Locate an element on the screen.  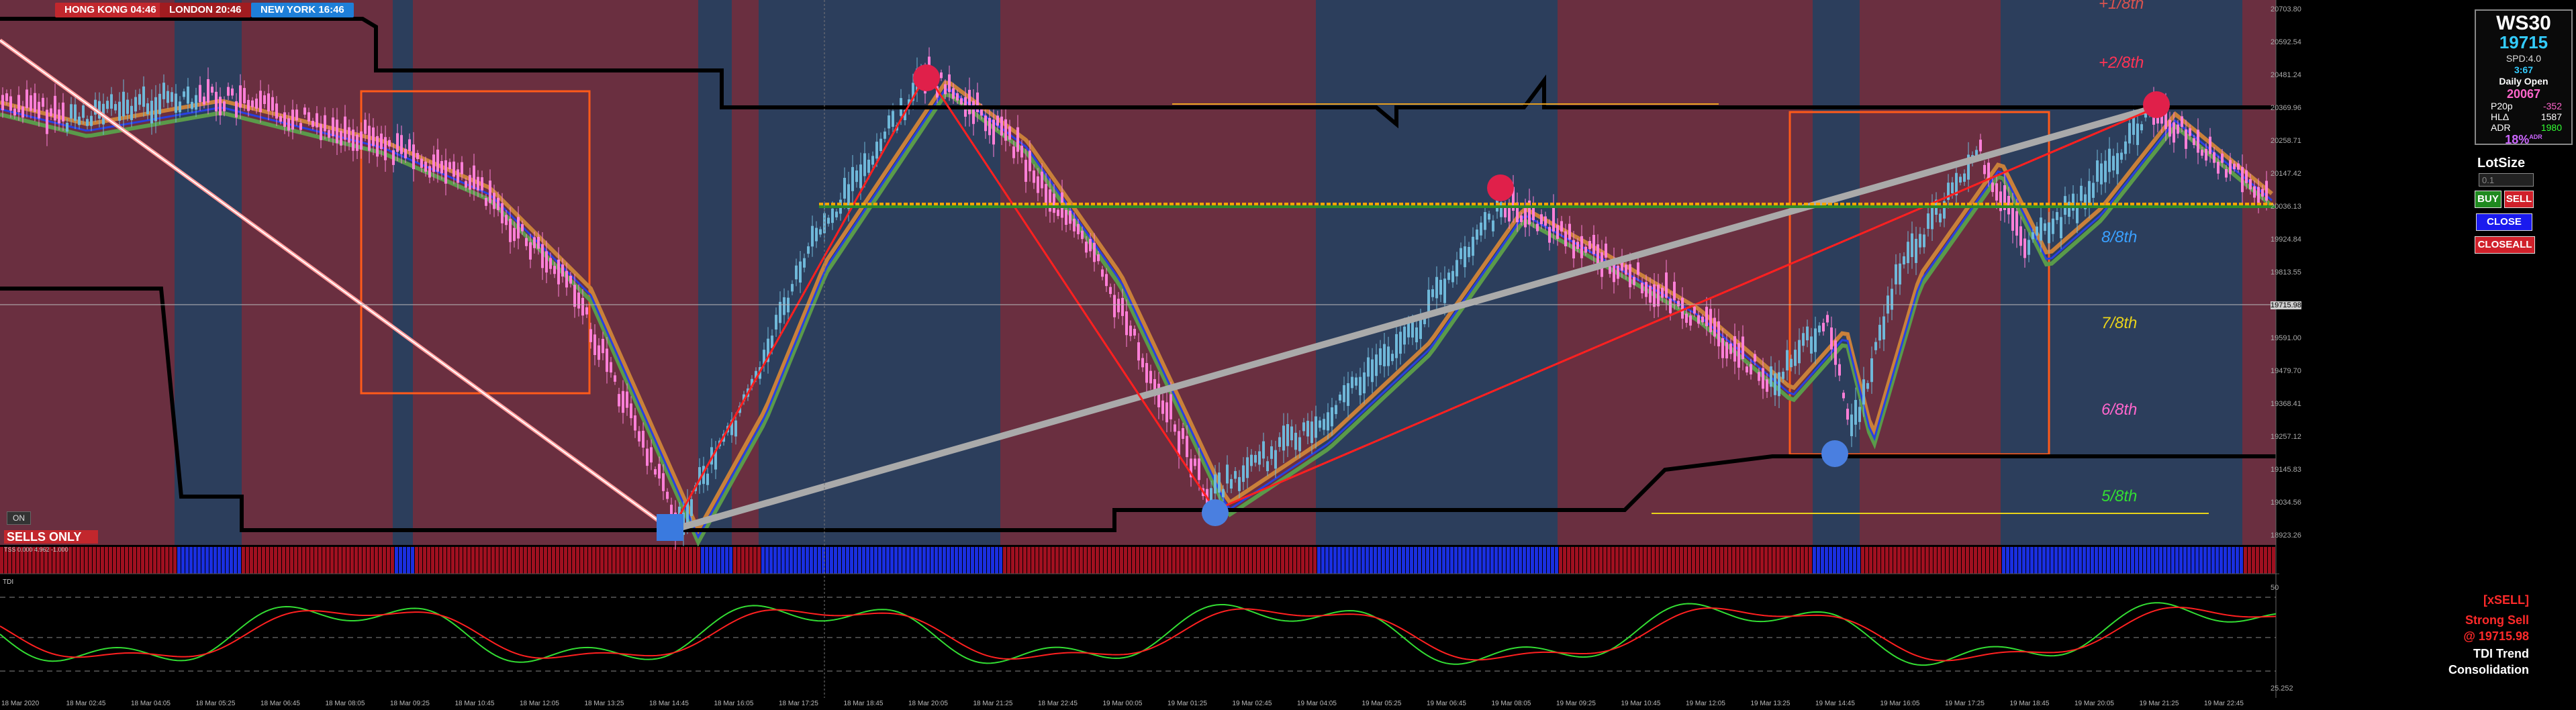
time-tick: 19 Mar 13:25 is located at coordinates (1771, 703).